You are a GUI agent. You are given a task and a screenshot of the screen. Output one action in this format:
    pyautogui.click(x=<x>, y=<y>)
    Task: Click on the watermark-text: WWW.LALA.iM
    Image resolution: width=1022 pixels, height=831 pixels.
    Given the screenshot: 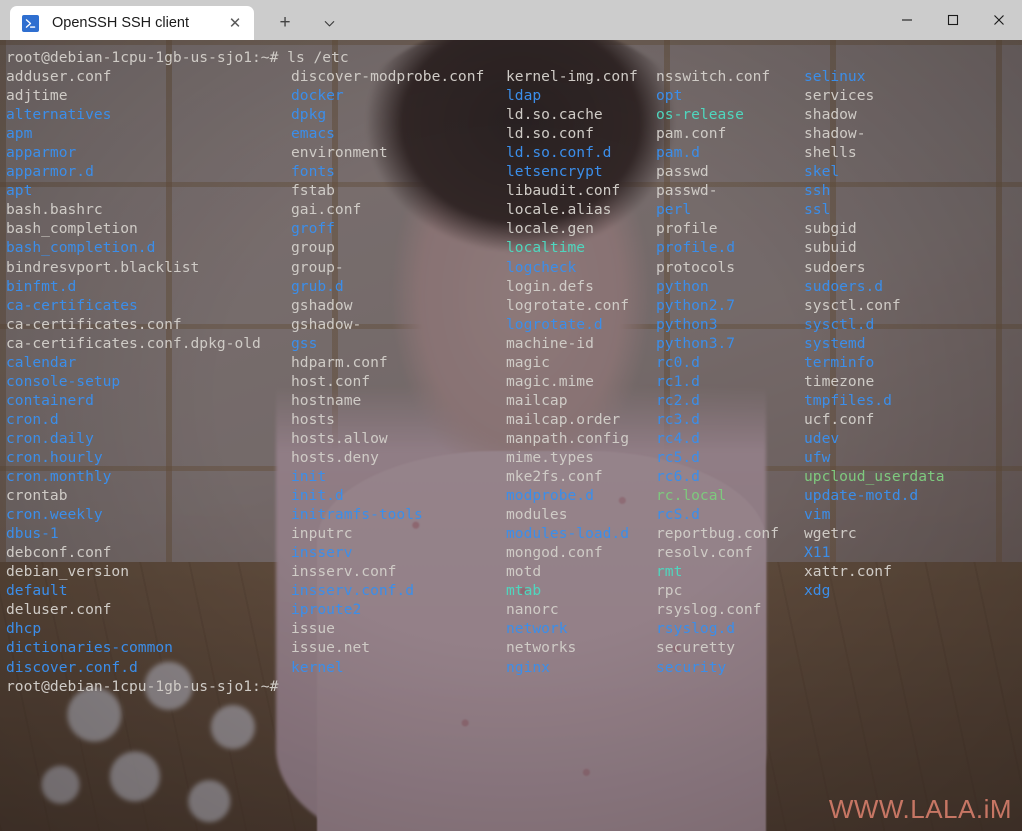 What is the action you would take?
    pyautogui.click(x=920, y=809)
    